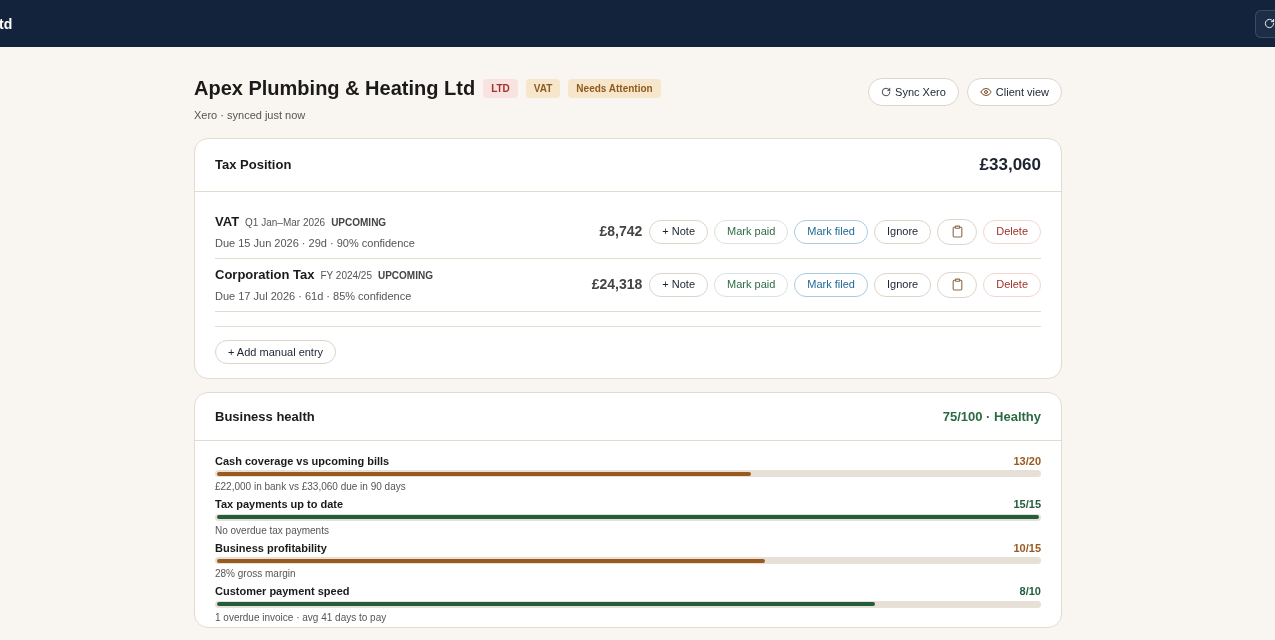 The height and width of the screenshot is (640, 1275). What do you see at coordinates (314, 296) in the screenshot?
I see `tax-details: Due 17 Jul 2026 · 61d · 85% confidence` at bounding box center [314, 296].